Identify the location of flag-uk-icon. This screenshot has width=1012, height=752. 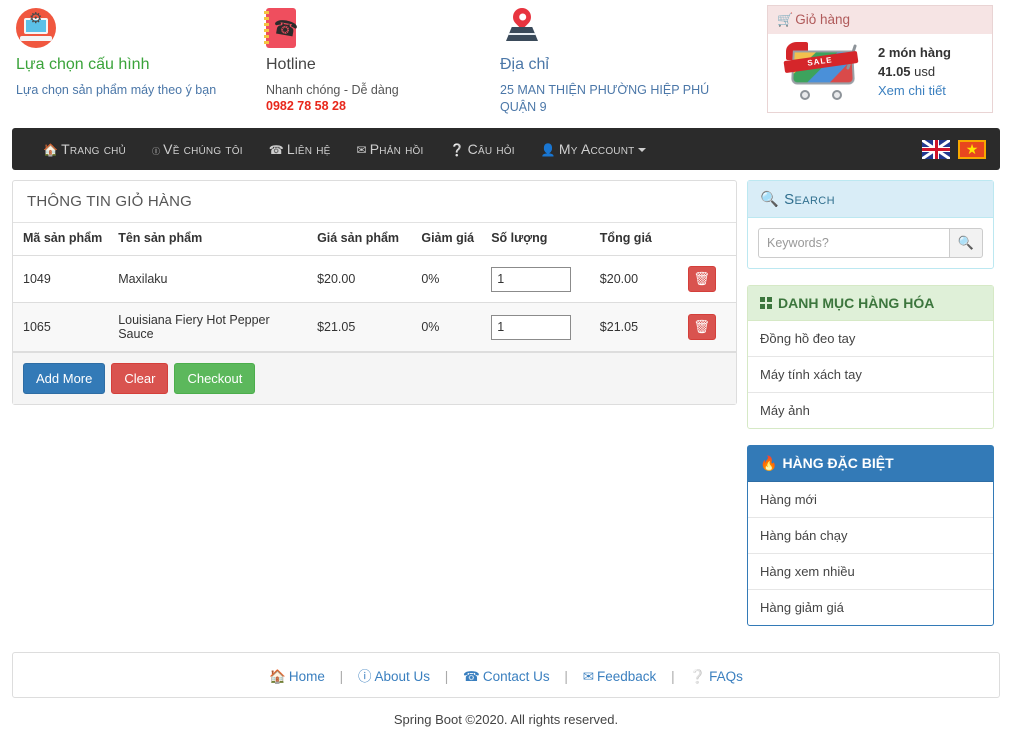
(936, 149).